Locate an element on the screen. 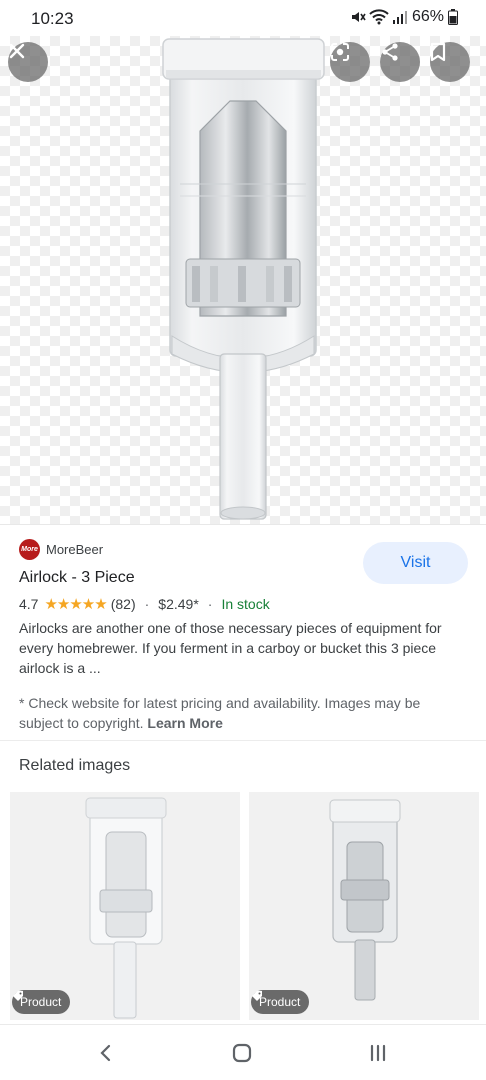  back-button is located at coordinates (106, 1053).